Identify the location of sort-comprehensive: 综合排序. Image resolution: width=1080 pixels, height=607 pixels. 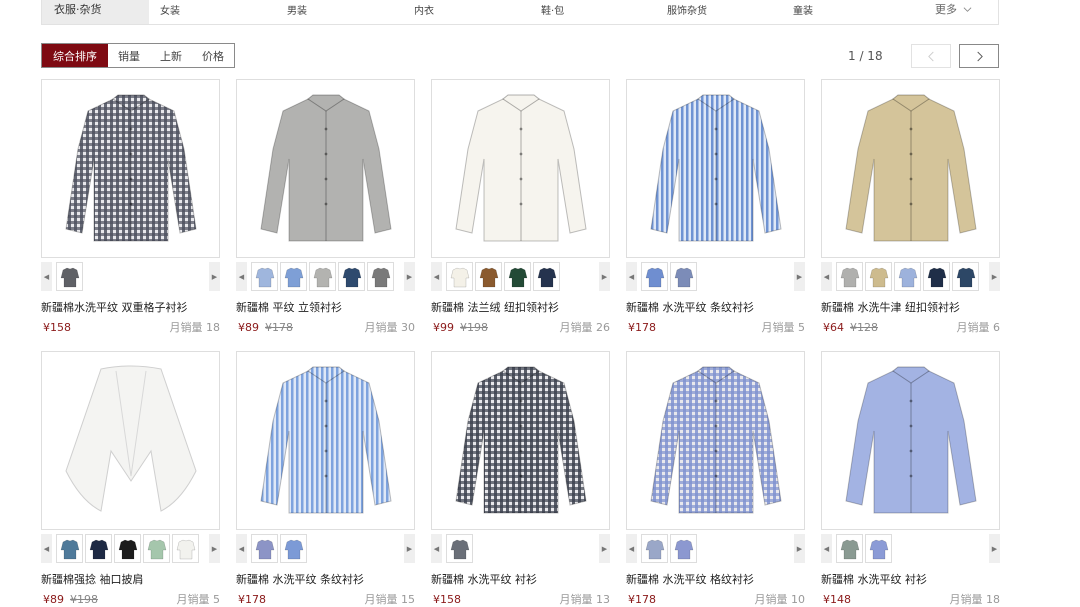
(75, 55).